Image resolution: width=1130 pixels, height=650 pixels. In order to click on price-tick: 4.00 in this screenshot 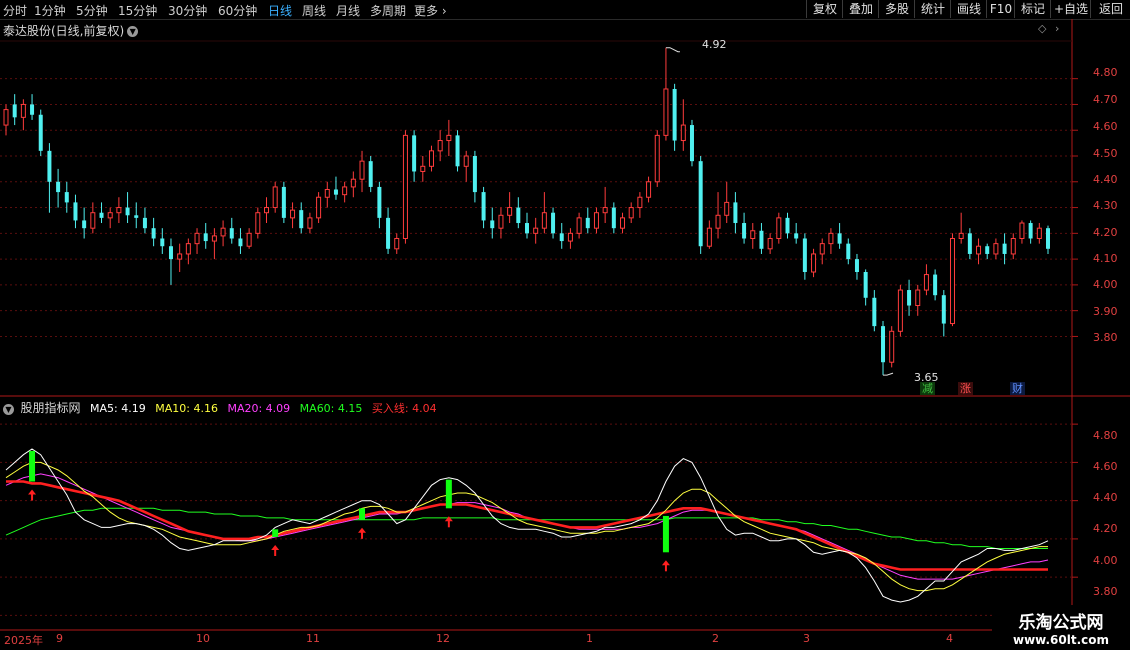, I will do `click(1105, 284)`.